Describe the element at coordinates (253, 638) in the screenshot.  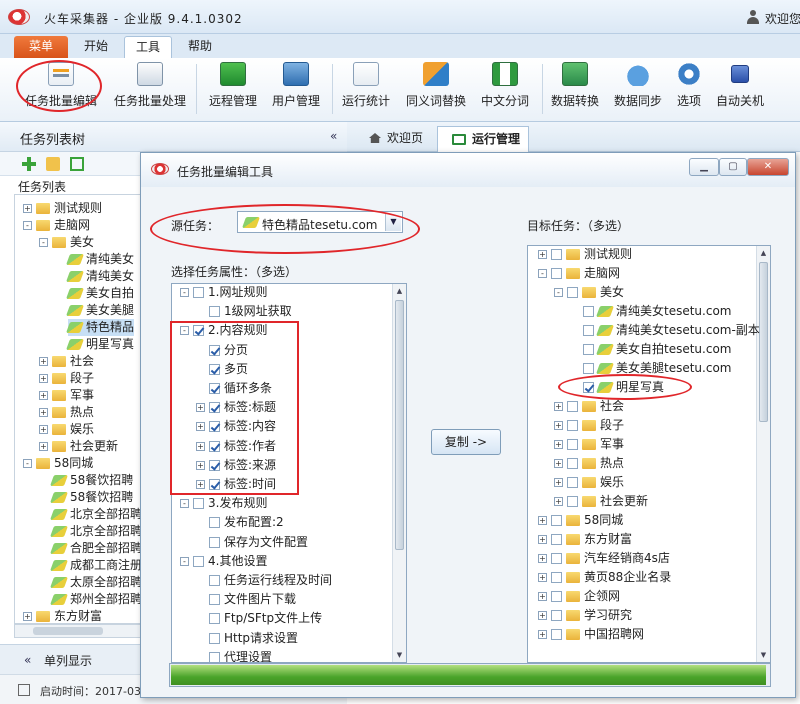
I see `tree-row: Http请求设置` at that location.